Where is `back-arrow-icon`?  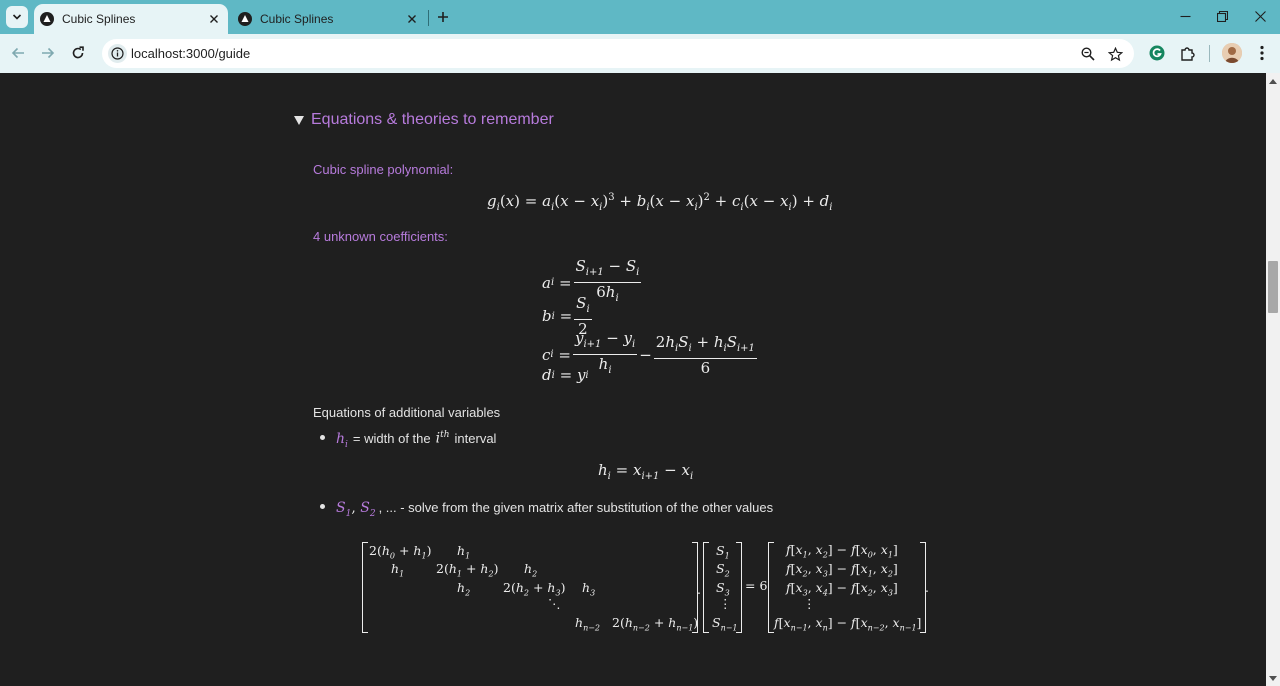
back-arrow-icon is located at coordinates (17, 53).